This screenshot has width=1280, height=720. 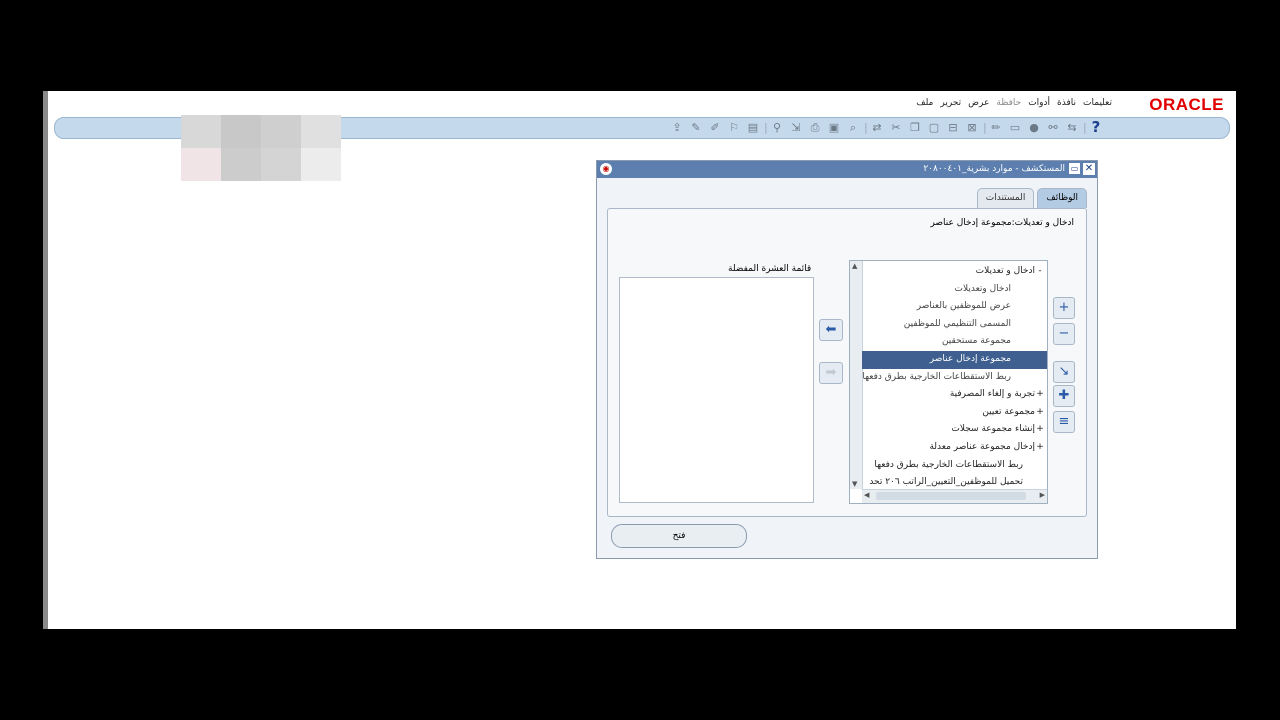 I want to click on menu-item-1: تحرير, so click(x=950, y=103).